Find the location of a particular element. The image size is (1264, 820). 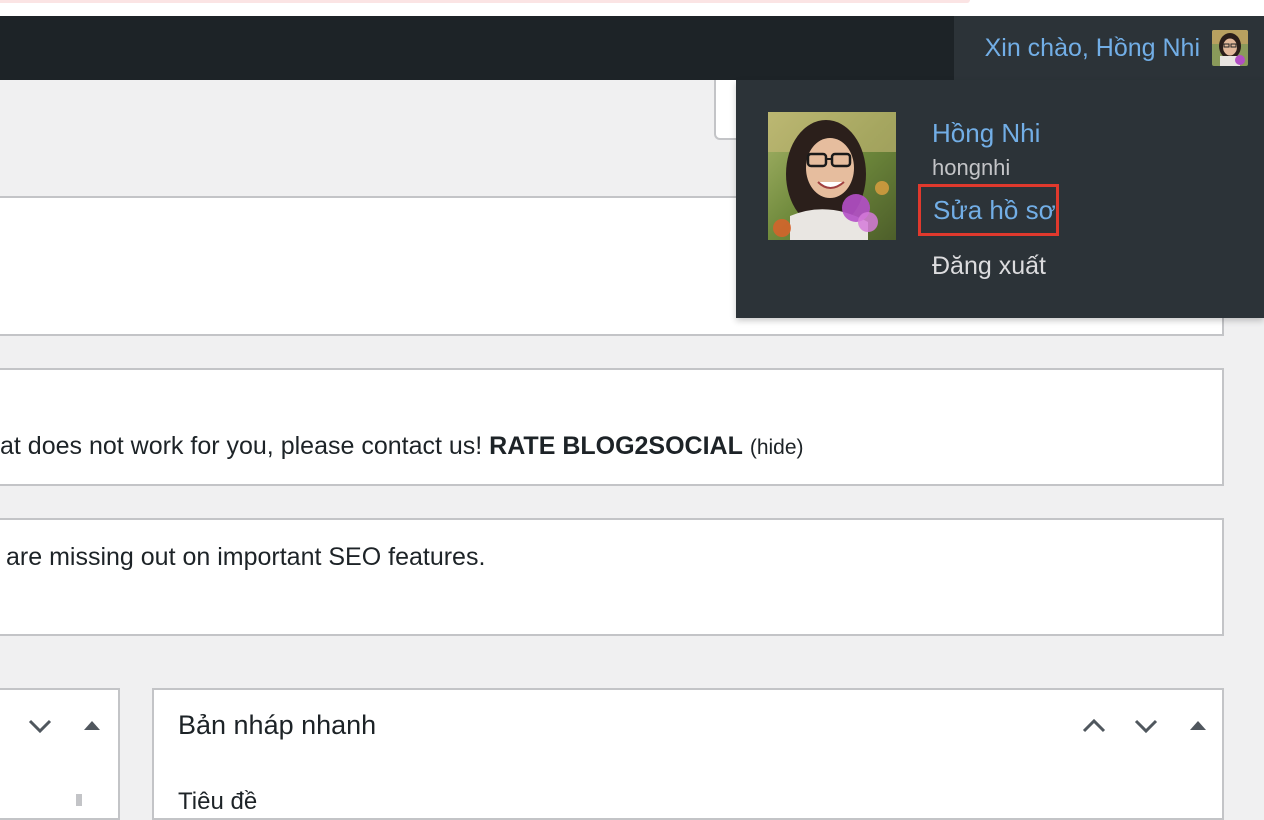

quick-draft-body: Tiêu đề is located at coordinates (688, 790).